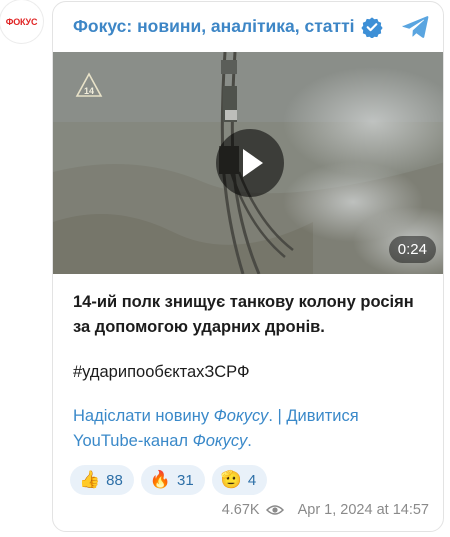  Describe the element at coordinates (363, 510) in the screenshot. I see `post-timestamp: Apr 1, 2024 at 14:57` at that location.